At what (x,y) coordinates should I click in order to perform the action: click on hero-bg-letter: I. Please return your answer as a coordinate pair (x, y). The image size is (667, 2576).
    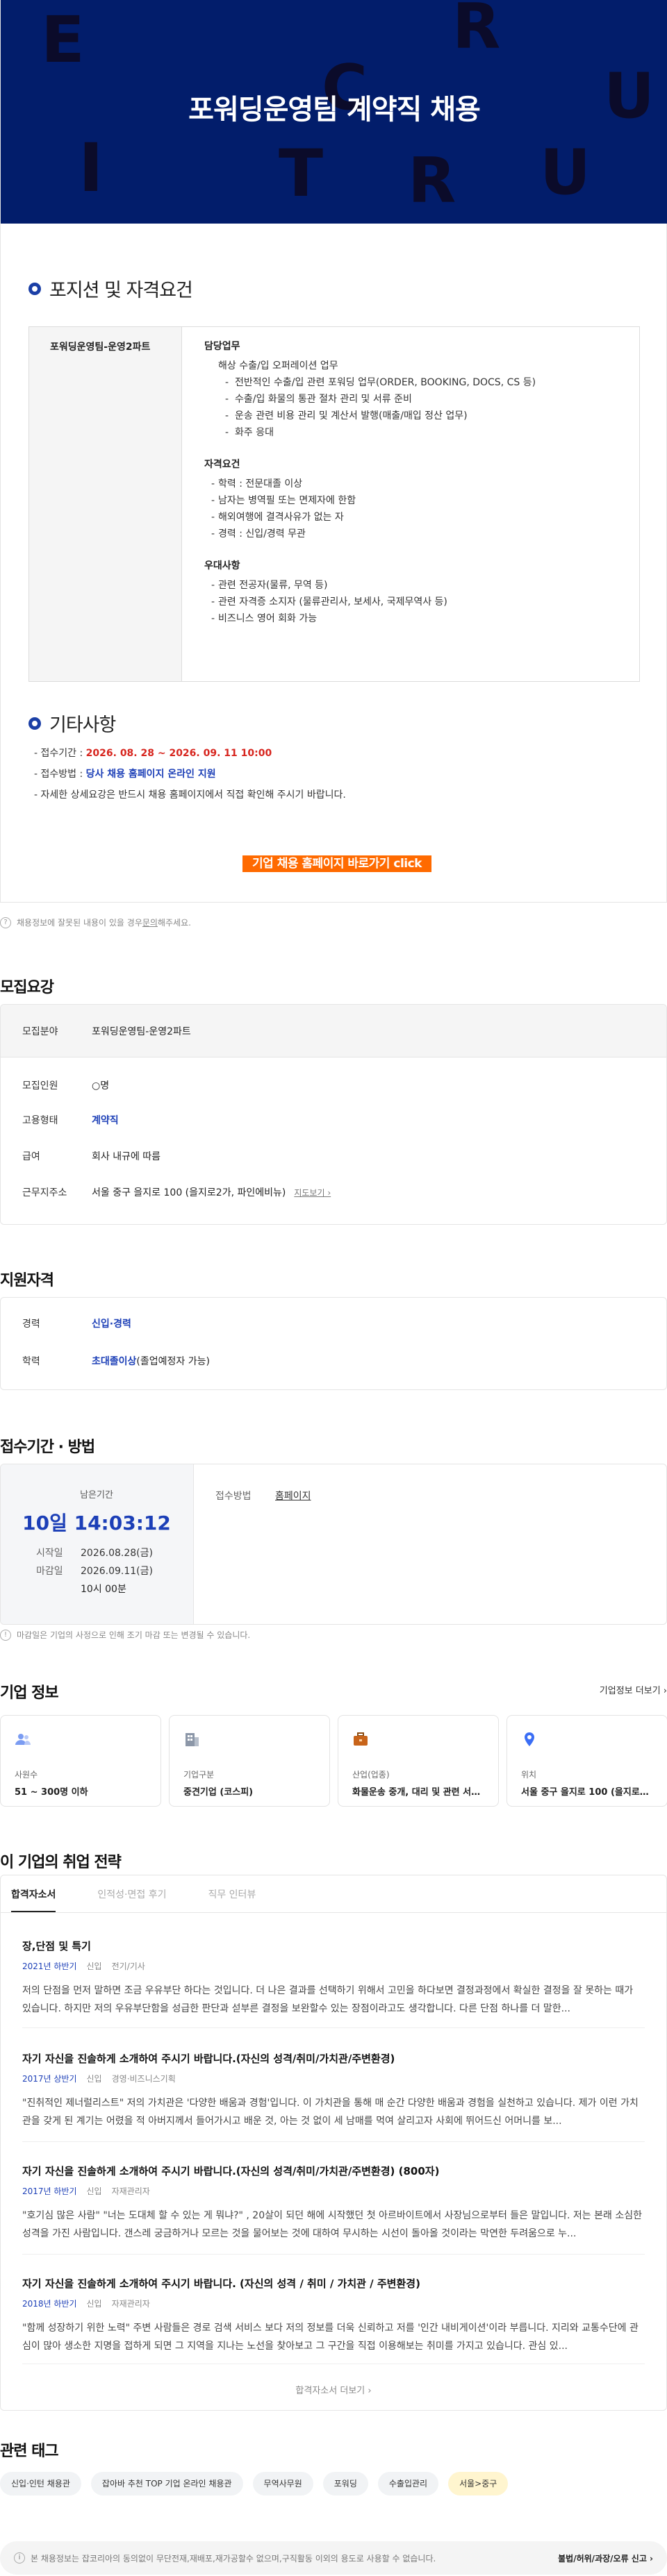
    Looking at the image, I should click on (92, 168).